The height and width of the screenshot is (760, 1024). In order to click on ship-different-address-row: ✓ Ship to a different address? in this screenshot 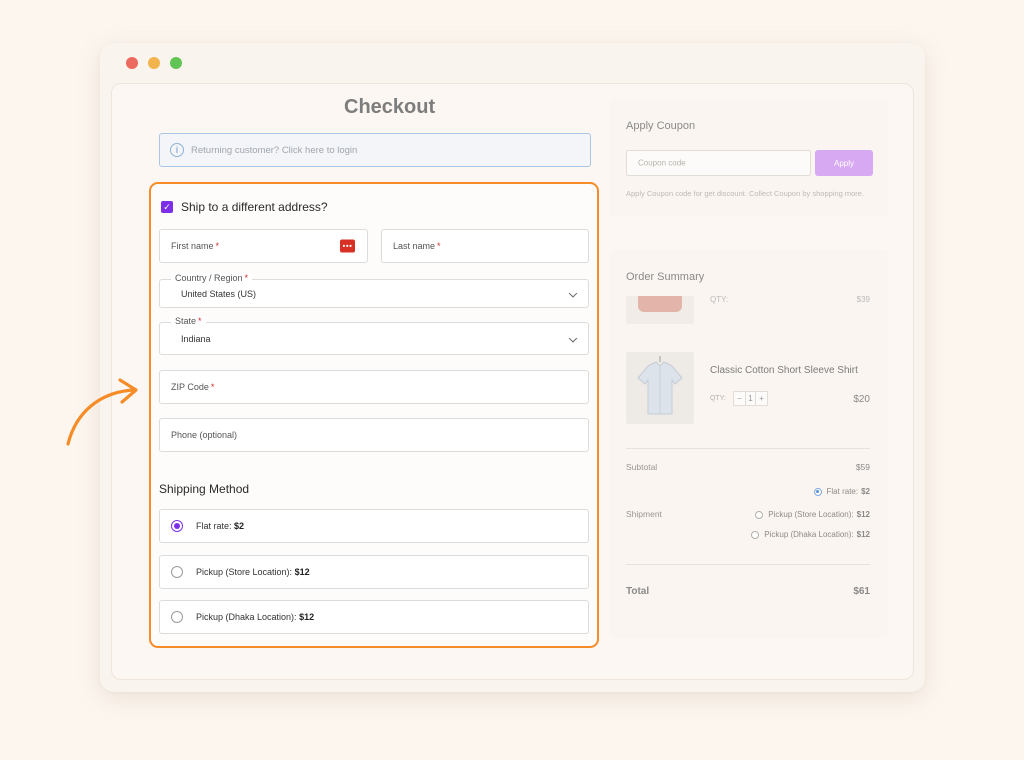, I will do `click(244, 207)`.